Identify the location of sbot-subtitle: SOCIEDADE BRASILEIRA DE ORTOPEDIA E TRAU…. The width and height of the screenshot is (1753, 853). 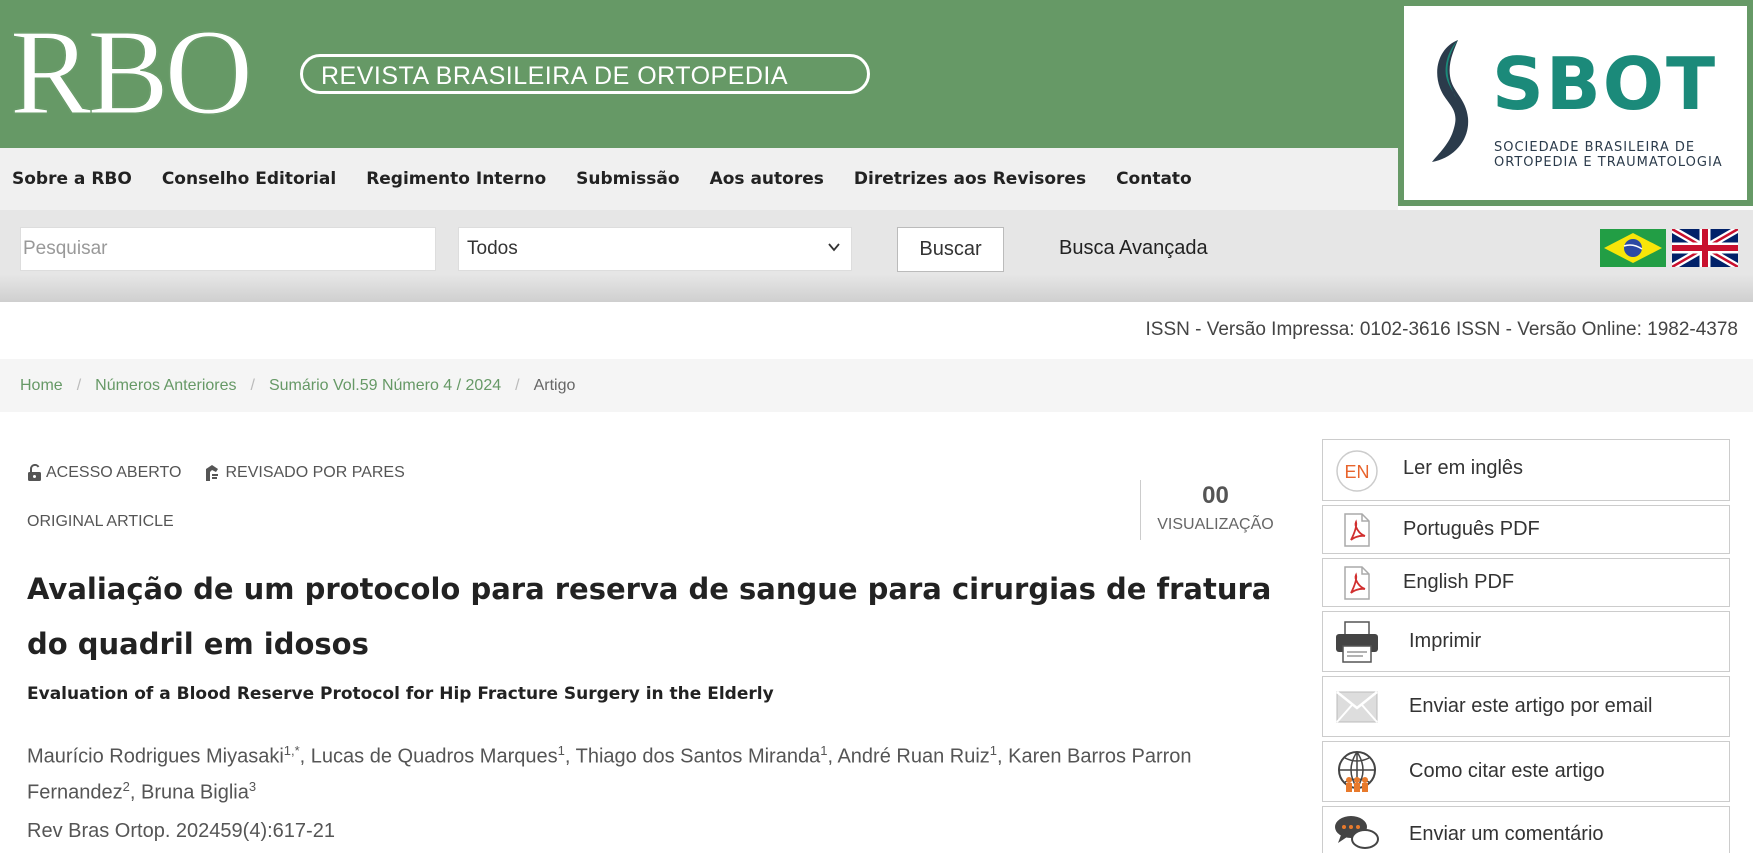
(1608, 155).